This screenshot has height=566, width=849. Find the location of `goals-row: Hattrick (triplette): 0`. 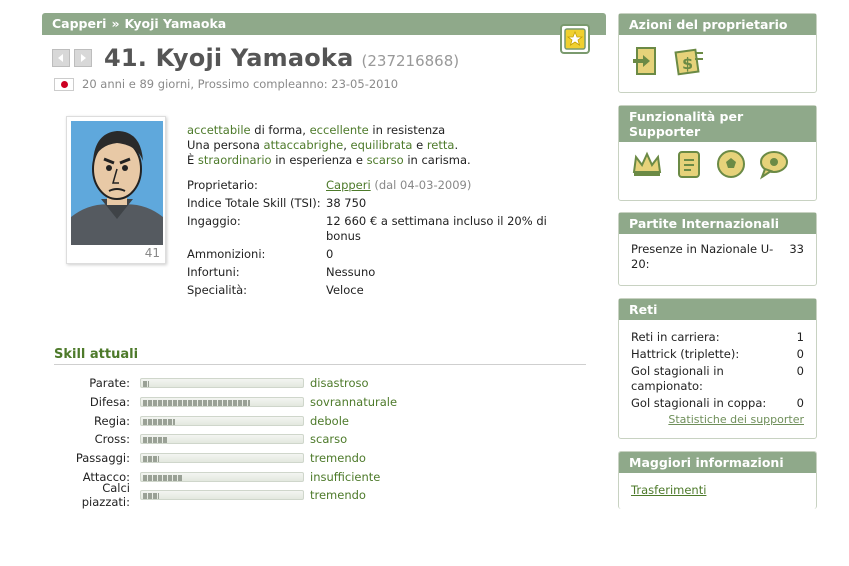

goals-row: Hattrick (triplette): 0 is located at coordinates (717, 354).